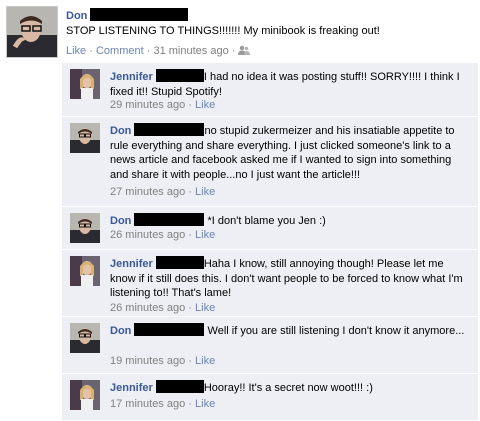 The width and height of the screenshot is (480, 421). Describe the element at coordinates (147, 192) in the screenshot. I see `comment-timestamp: 27 minutes ago` at that location.